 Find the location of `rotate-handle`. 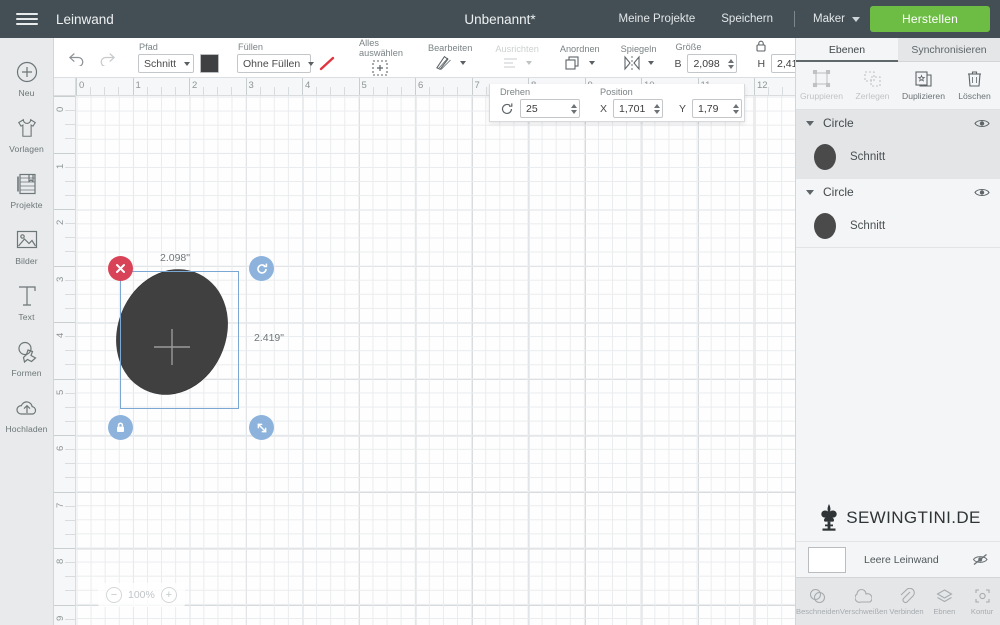

rotate-handle is located at coordinates (261, 268).